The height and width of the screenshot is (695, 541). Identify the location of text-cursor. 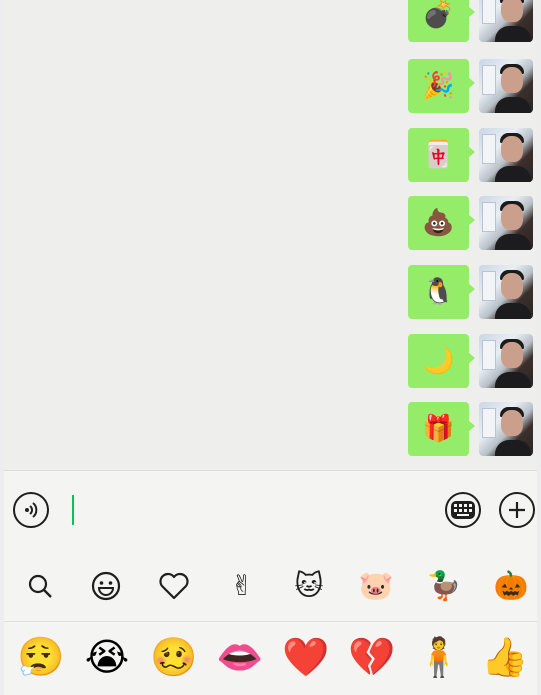
(73, 510).